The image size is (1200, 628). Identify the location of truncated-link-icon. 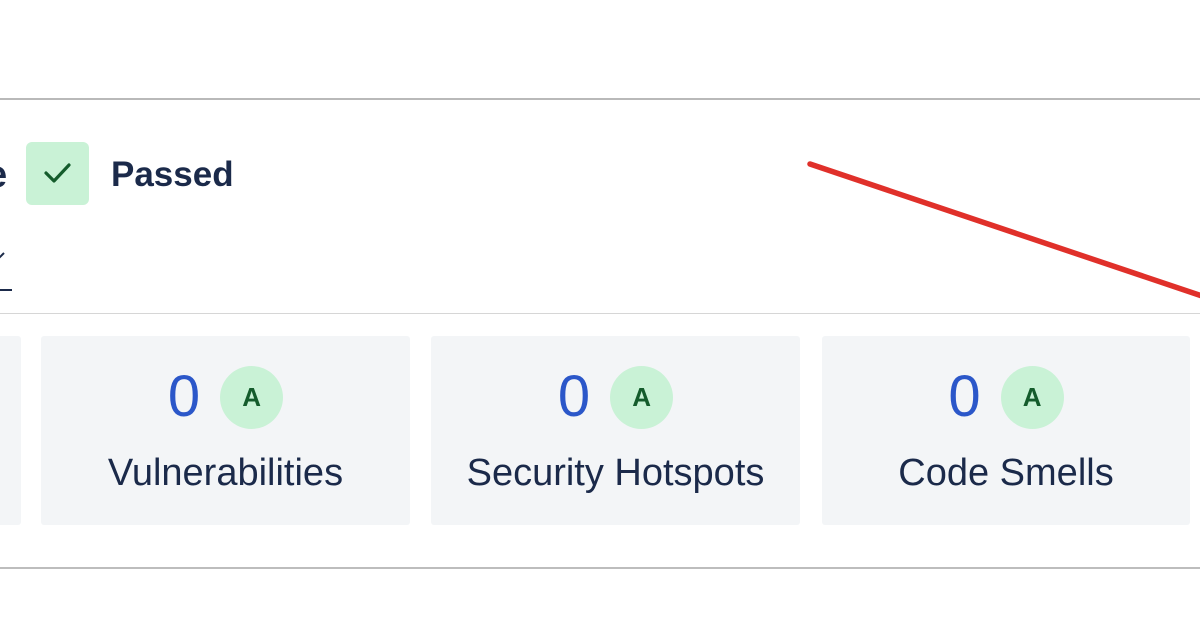
(6, 270).